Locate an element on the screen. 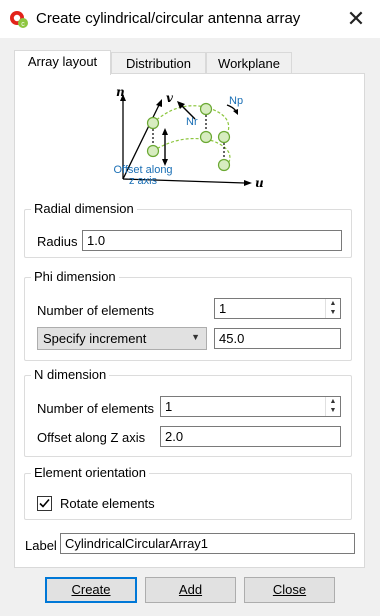  tab-workplane: Workplane is located at coordinates (249, 63).